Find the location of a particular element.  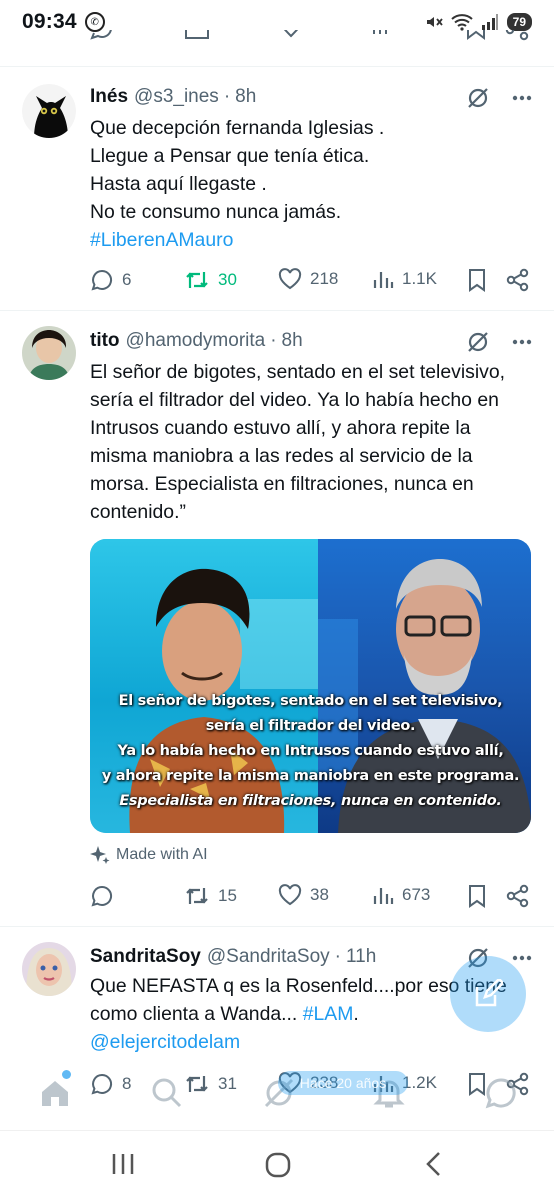

tweet-header: SandritaSoy @SandritaSoy · 11h is located at coordinates (233, 957).